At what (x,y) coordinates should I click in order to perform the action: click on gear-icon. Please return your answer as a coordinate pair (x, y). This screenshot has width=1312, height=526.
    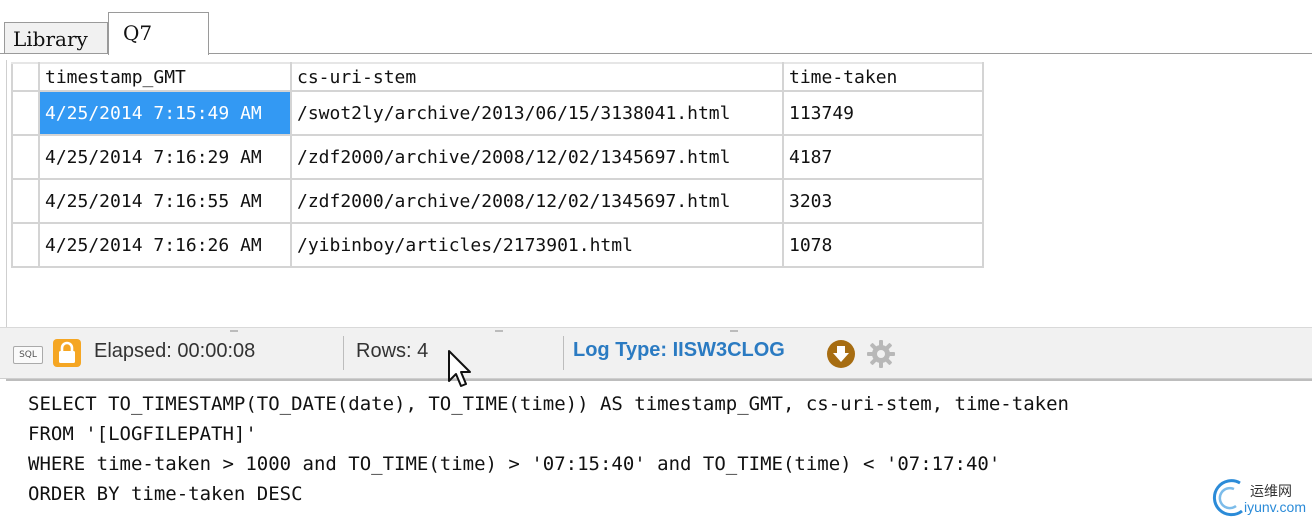
    Looking at the image, I should click on (881, 354).